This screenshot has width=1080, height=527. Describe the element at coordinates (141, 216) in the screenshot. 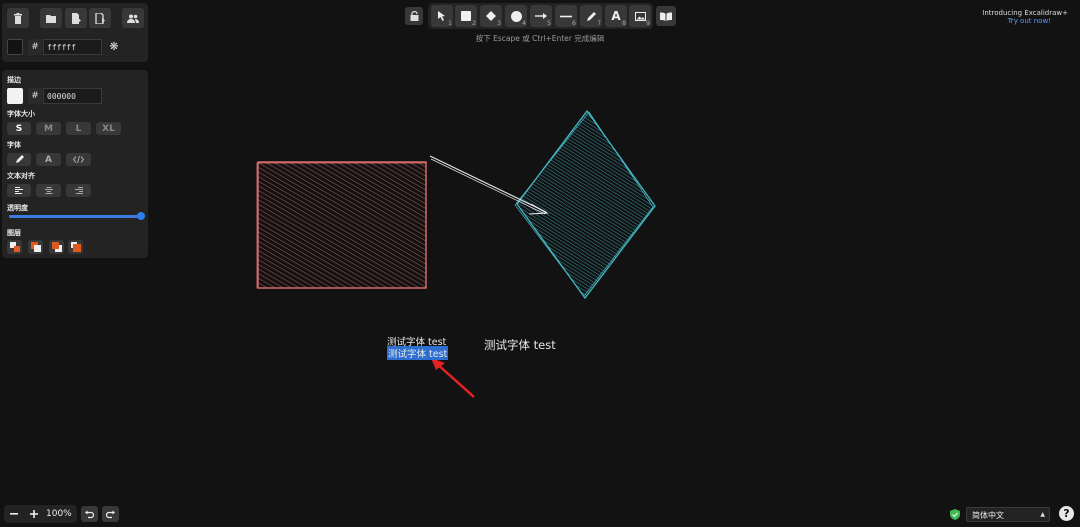

I see `opacity-slider-thumb` at that location.